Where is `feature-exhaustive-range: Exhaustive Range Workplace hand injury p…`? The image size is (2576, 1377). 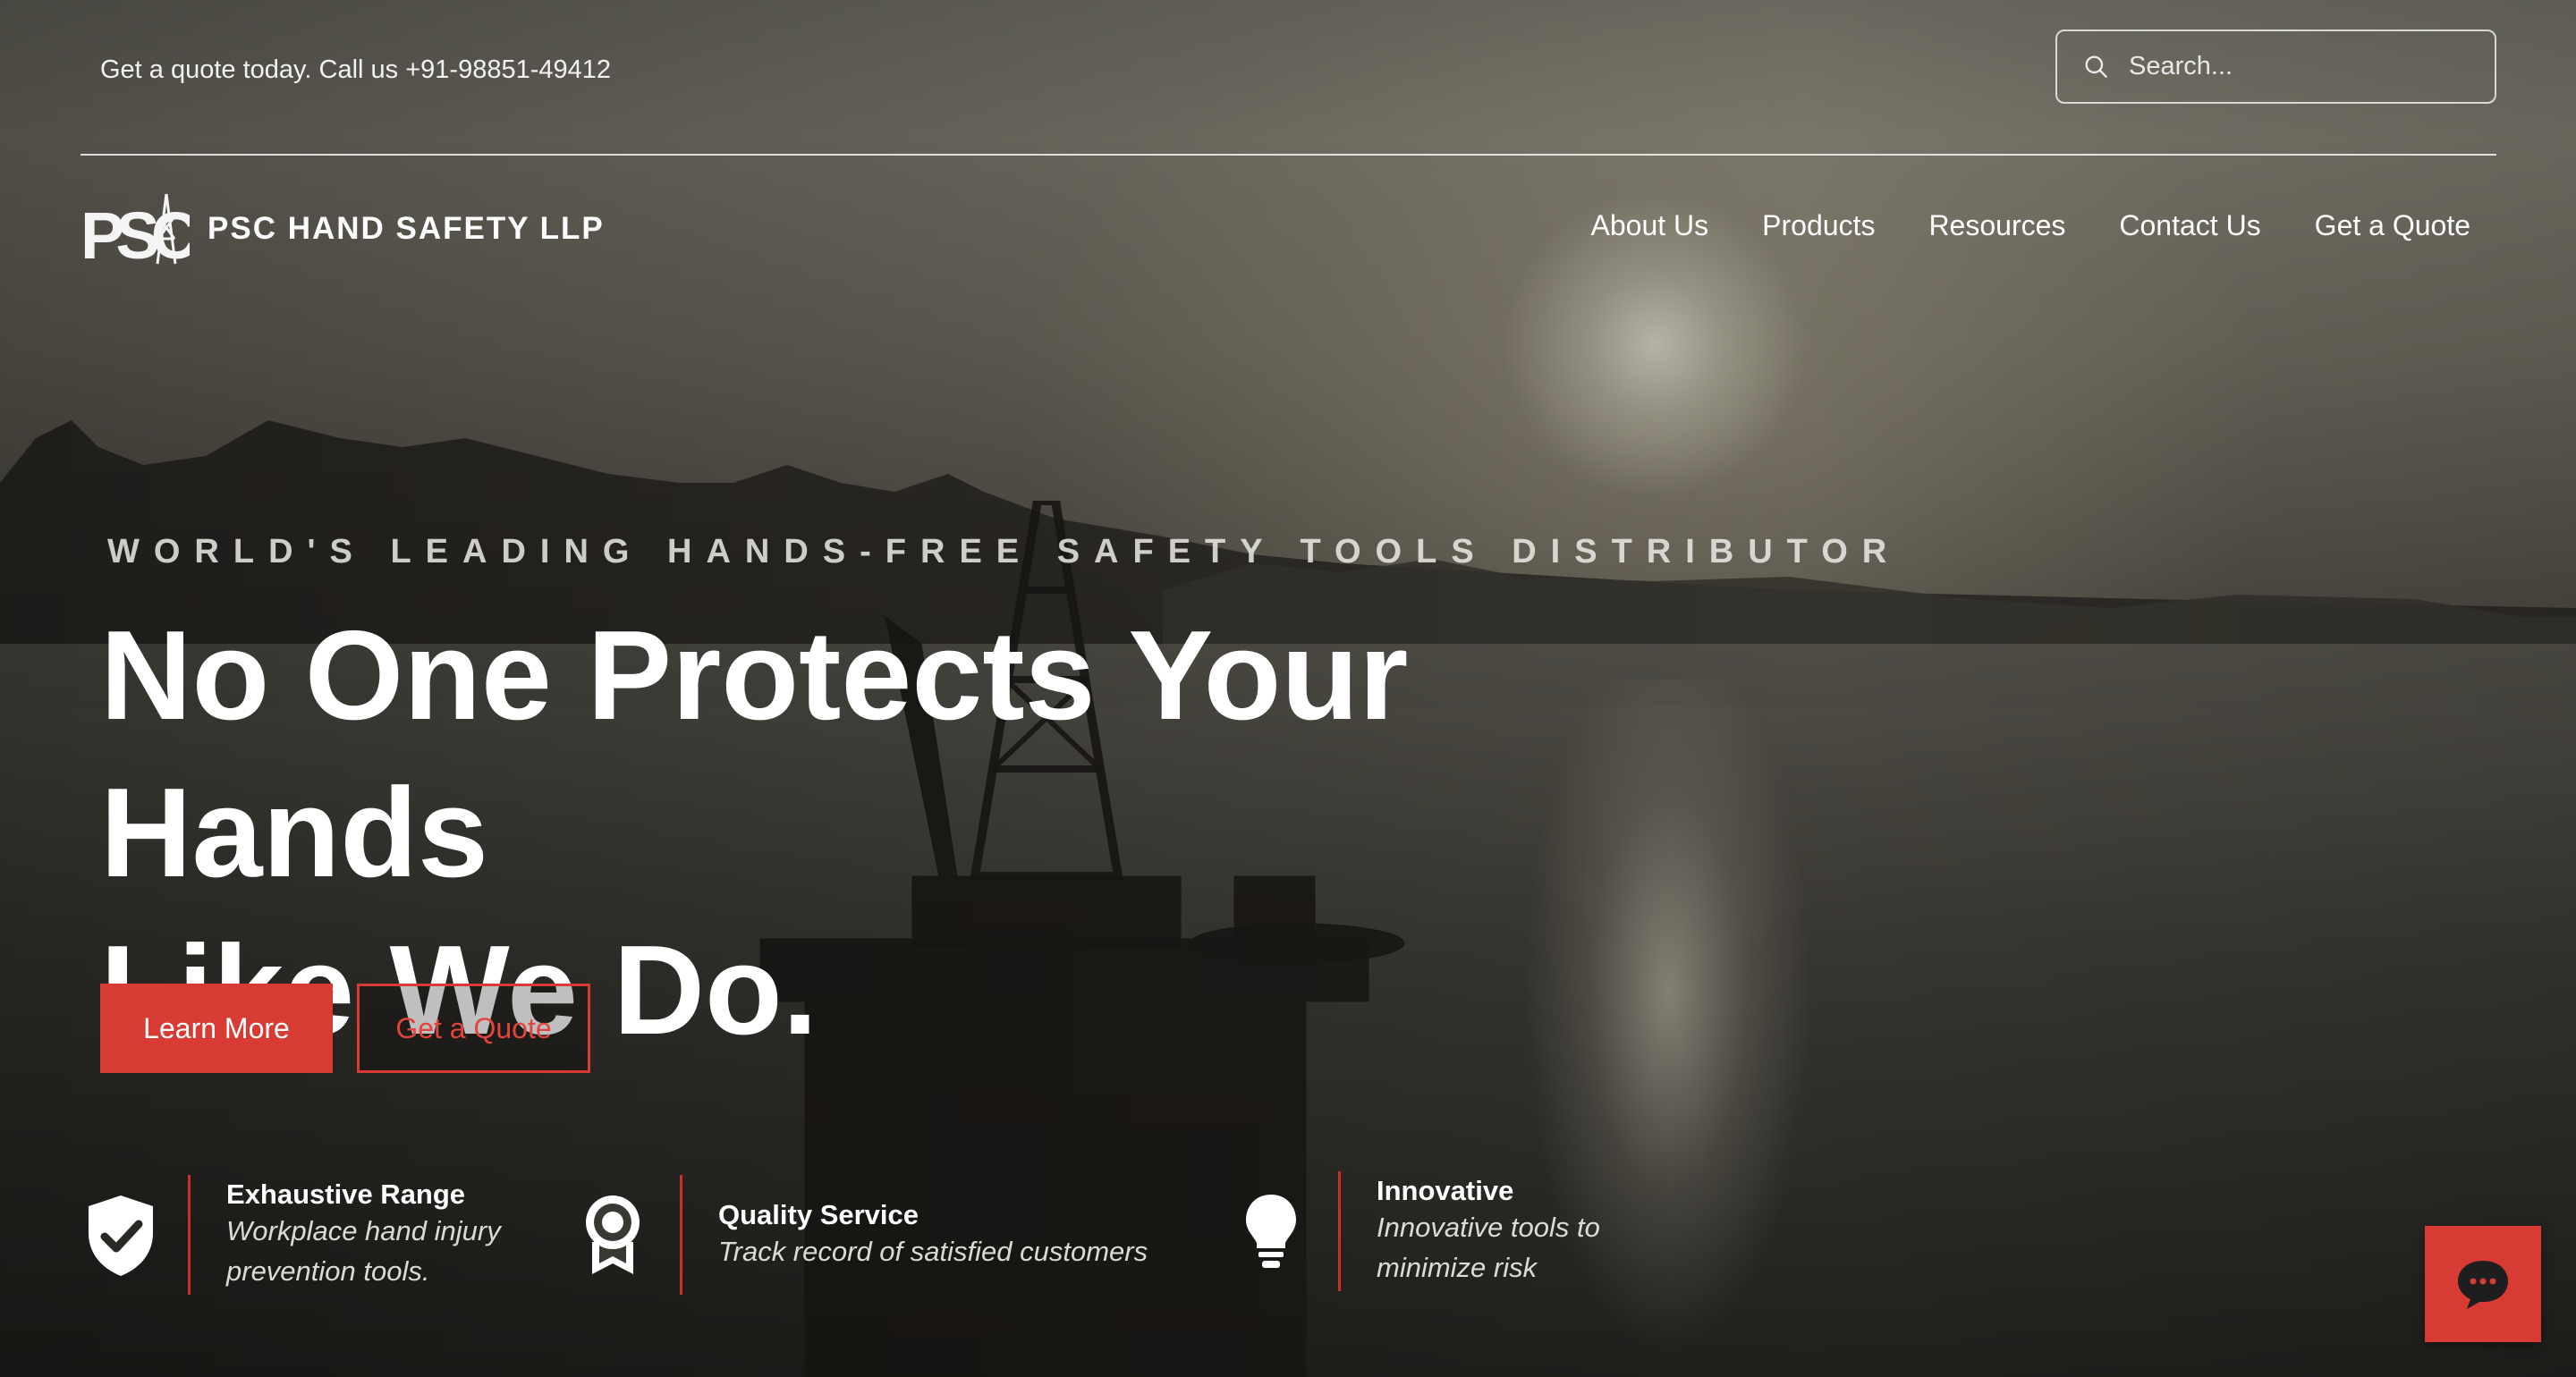
feature-exhaustive-range: Exhaustive Range Workplace hand injury p… is located at coordinates (290, 1235).